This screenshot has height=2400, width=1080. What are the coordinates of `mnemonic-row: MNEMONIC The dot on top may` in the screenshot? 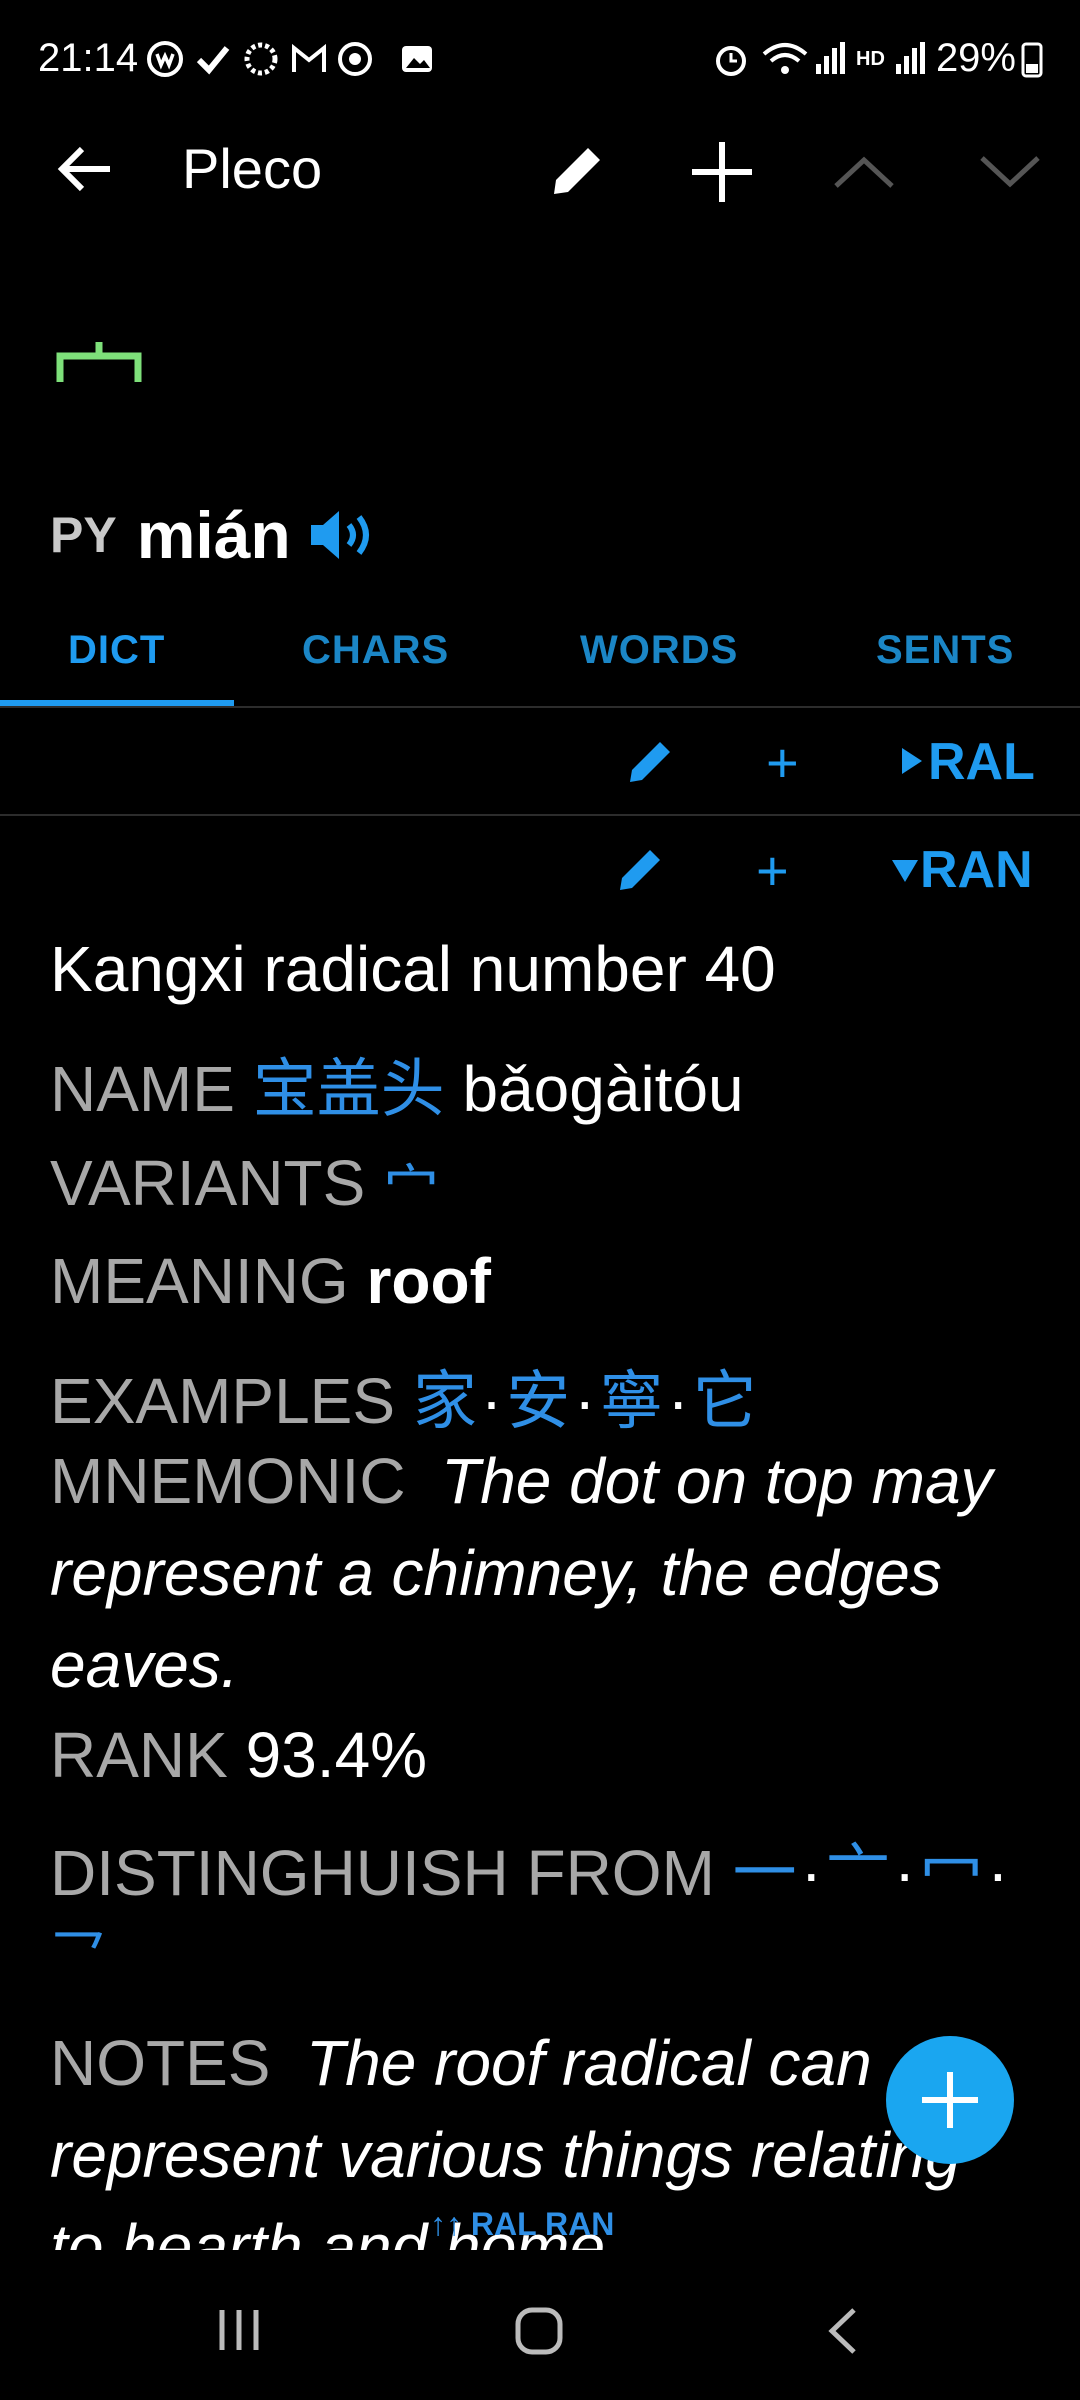 It's located at (521, 1481).